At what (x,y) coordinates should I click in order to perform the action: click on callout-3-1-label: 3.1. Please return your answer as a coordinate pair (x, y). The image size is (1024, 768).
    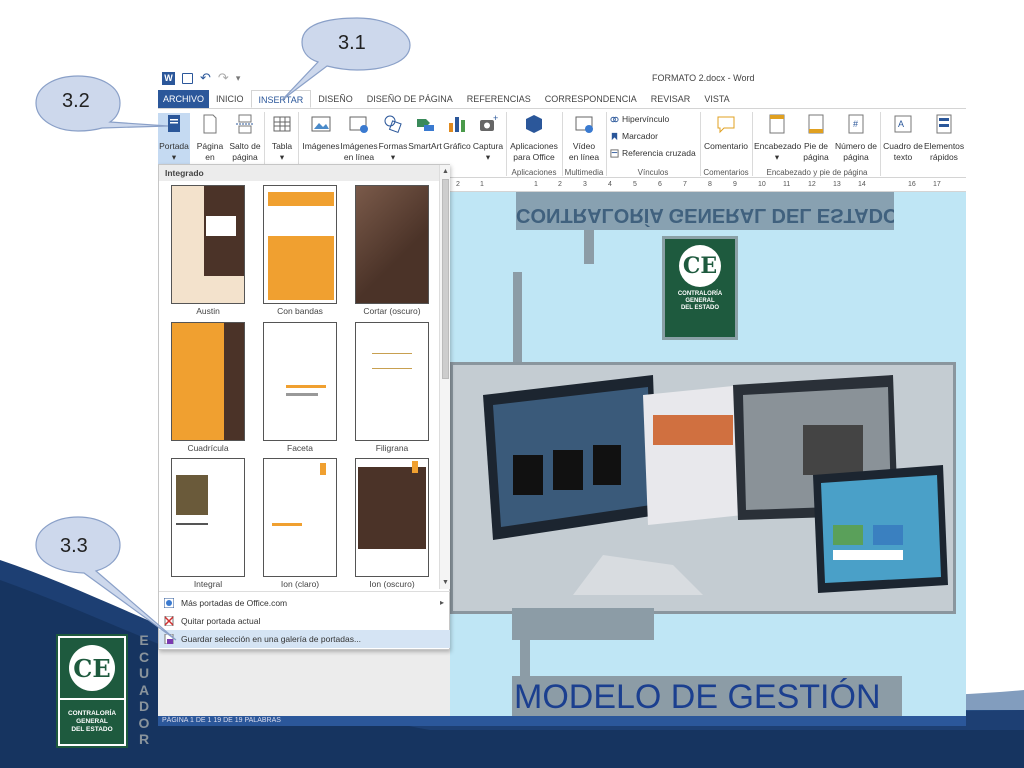
    Looking at the image, I should click on (352, 43).